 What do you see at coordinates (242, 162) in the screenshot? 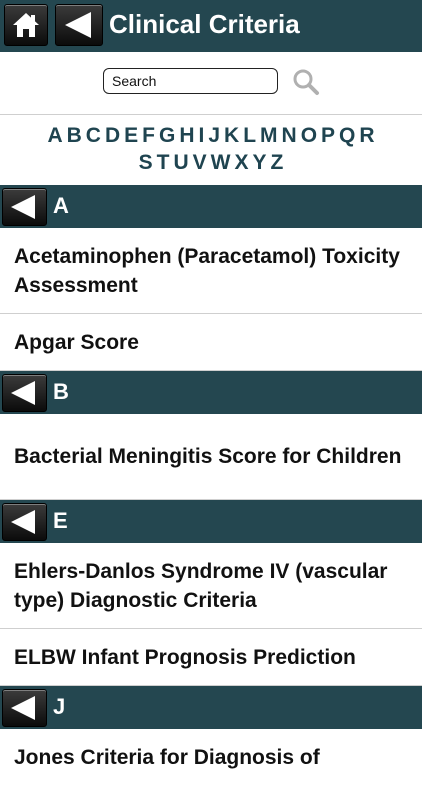
I see `index-letter-x: X` at bounding box center [242, 162].